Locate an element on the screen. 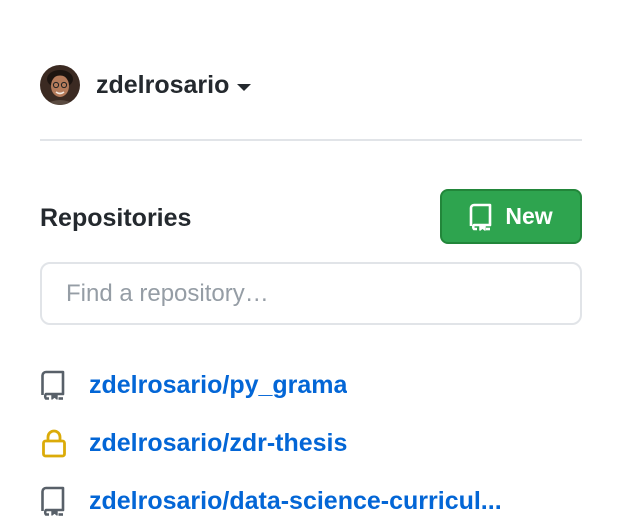  repo-book-icon is located at coordinates (481, 217).